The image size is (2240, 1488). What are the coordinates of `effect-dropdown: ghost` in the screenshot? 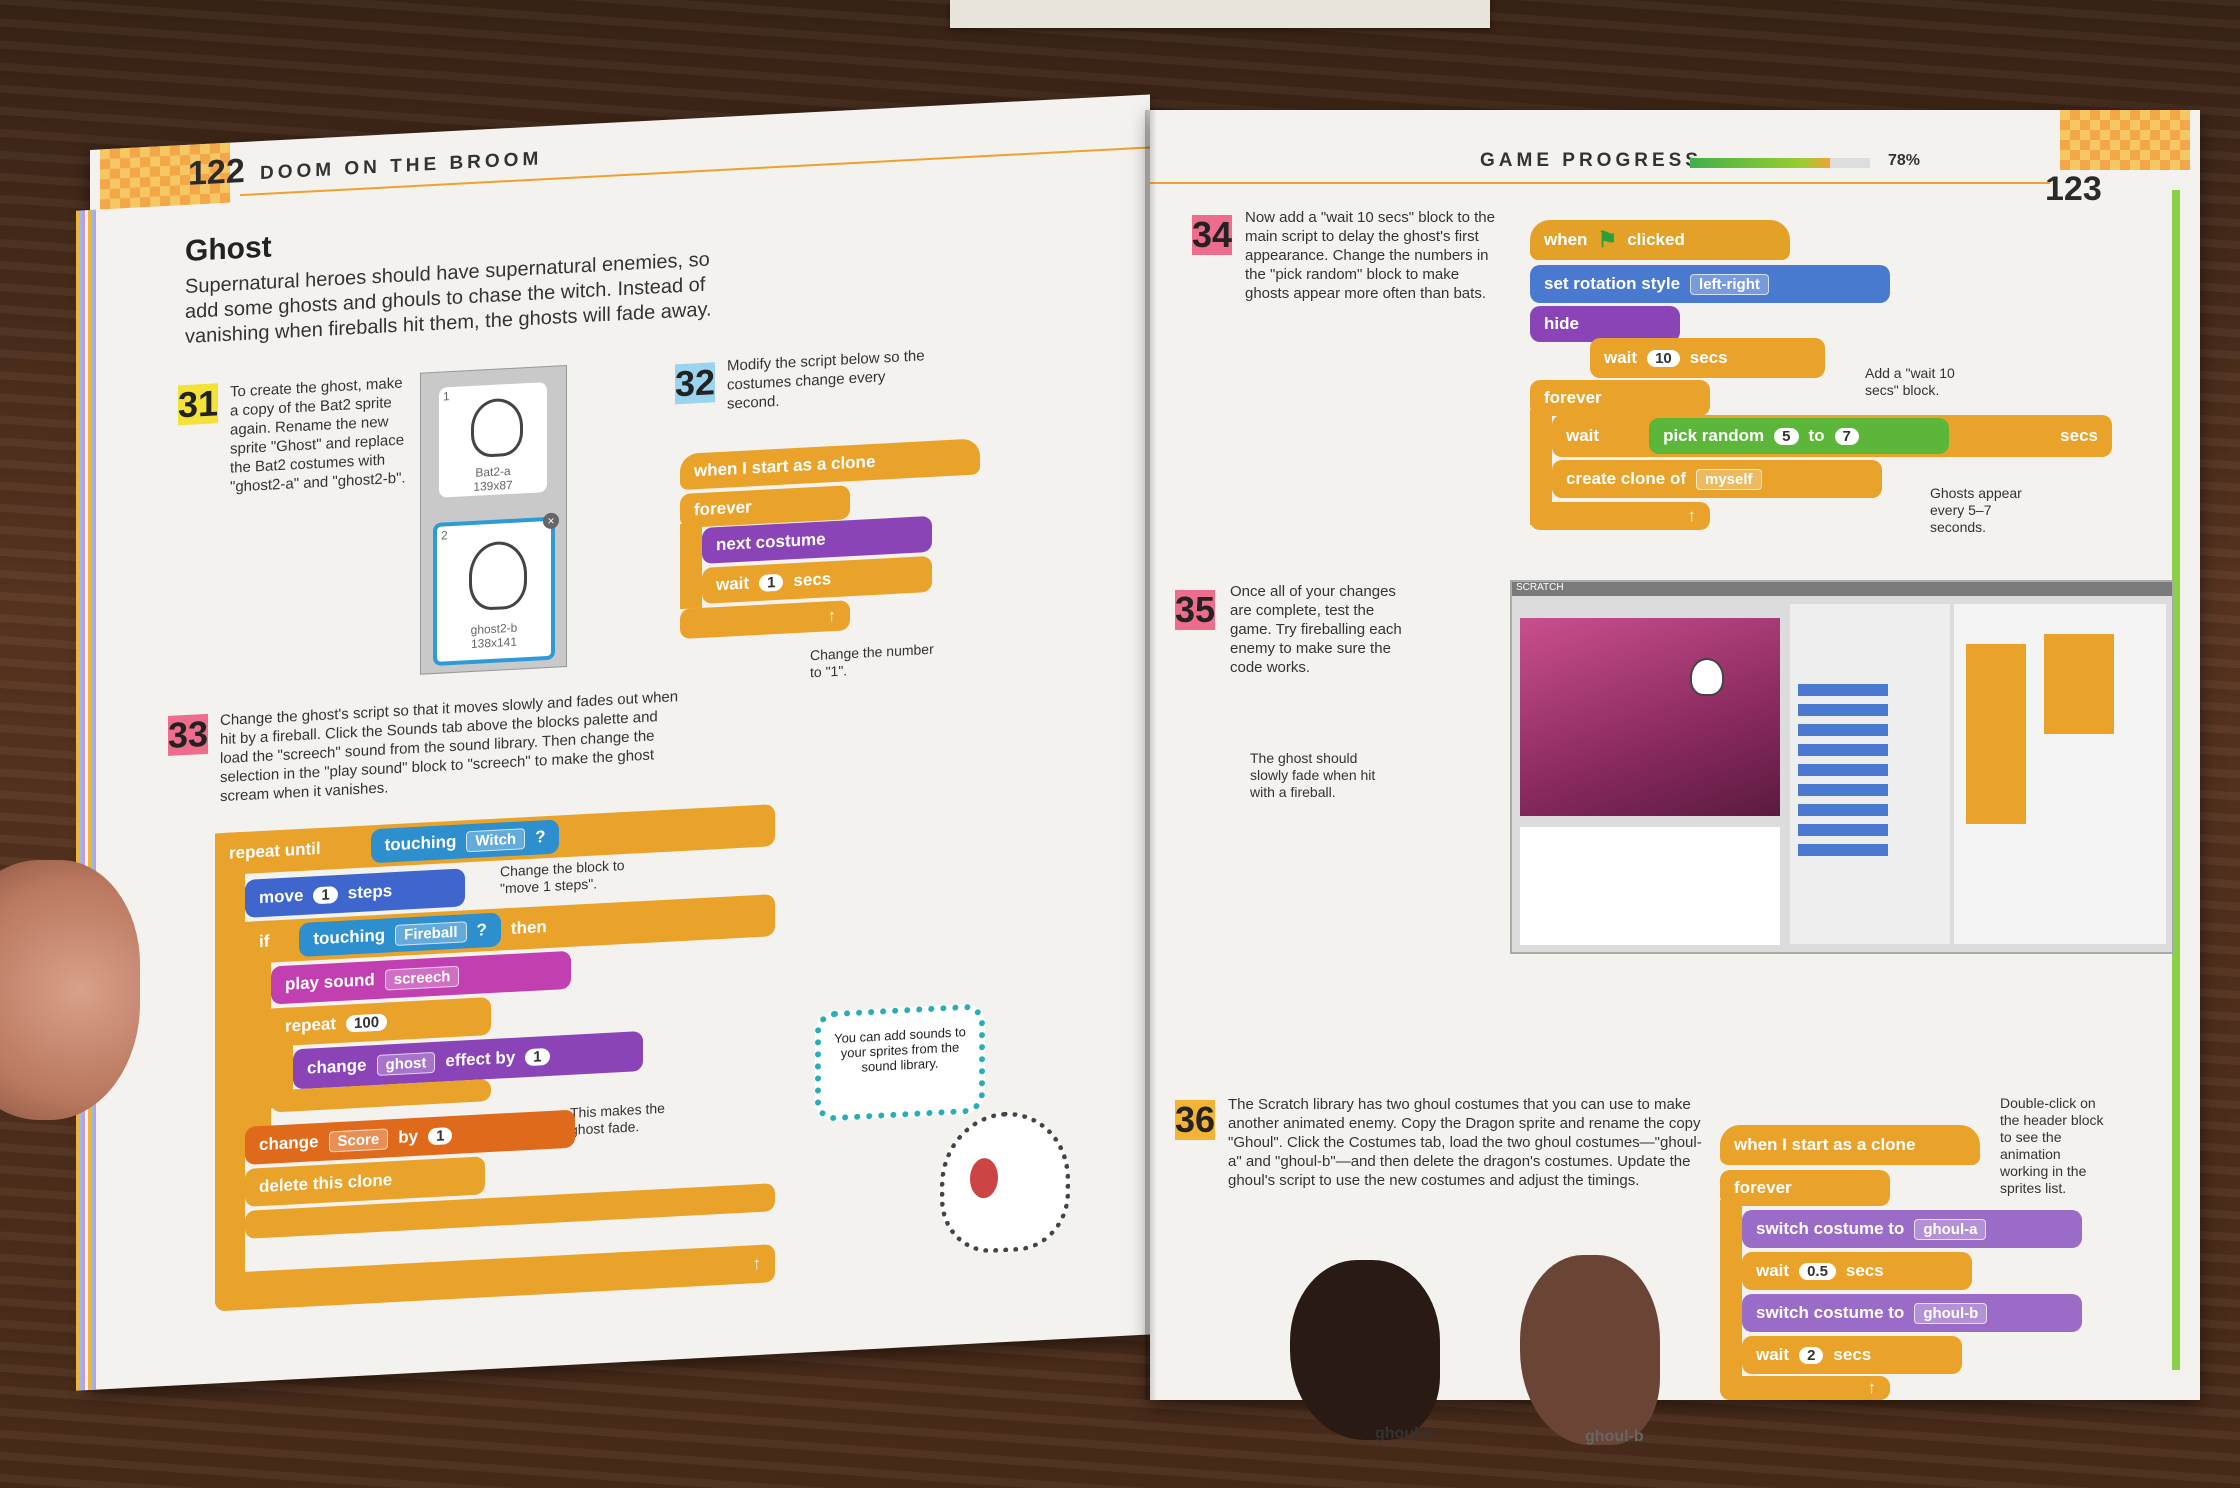 It's located at (406, 1063).